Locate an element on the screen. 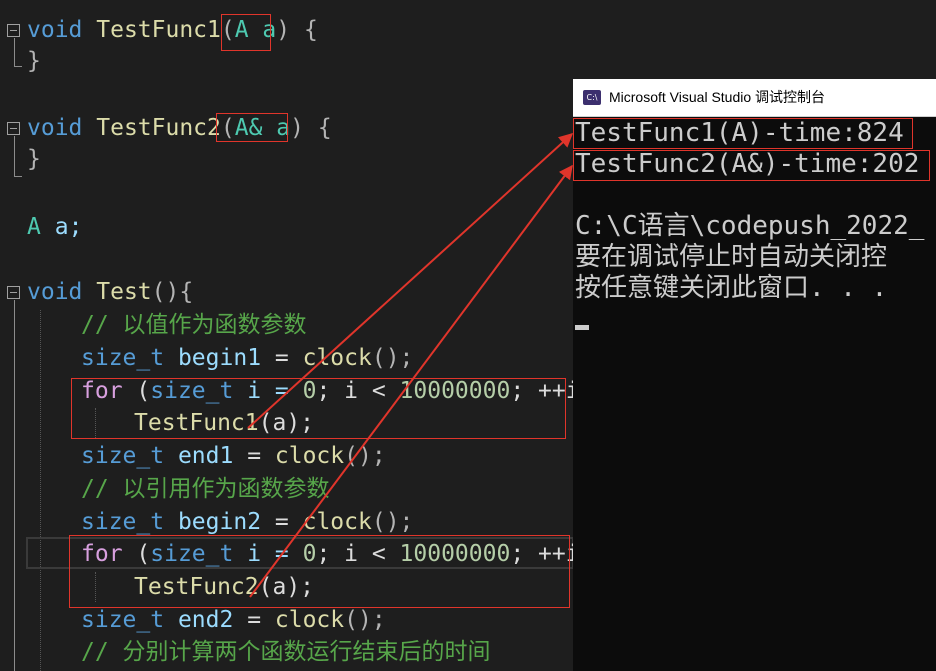 This screenshot has width=936, height=671. annotation-box-loop2 is located at coordinates (319, 571).